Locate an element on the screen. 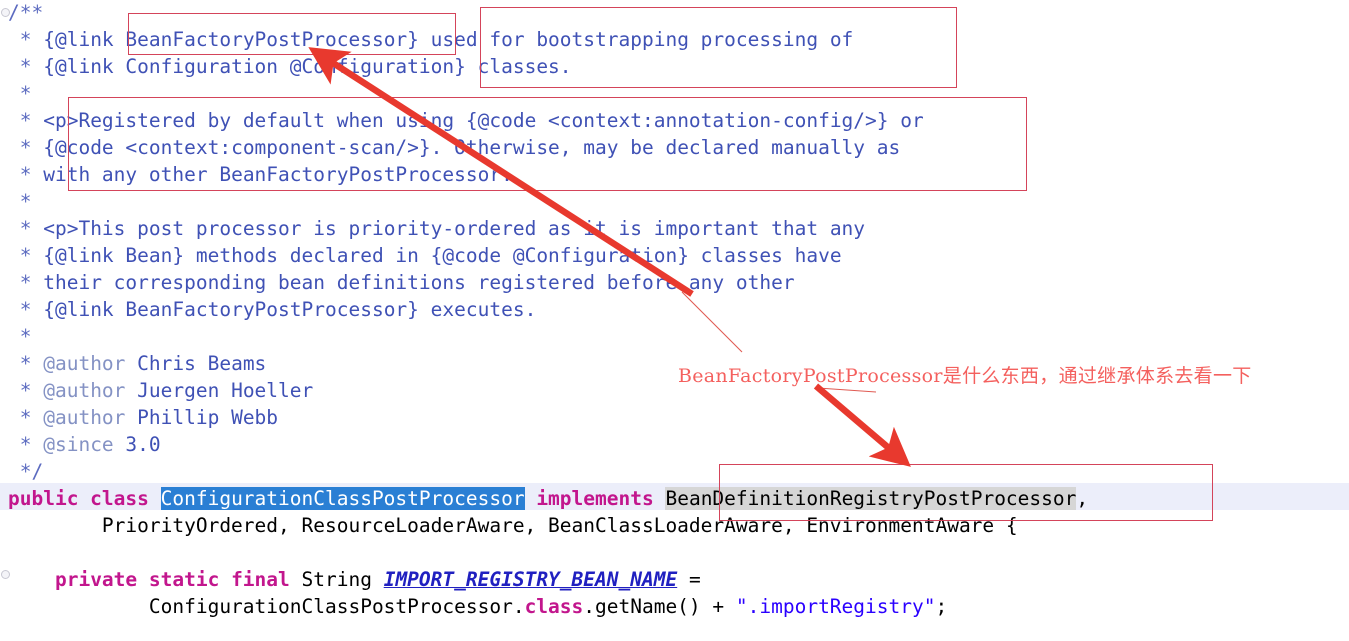 This screenshot has height=641, width=1349. highlighted-identifier: BeanDefinitionRegistryPostProcessor is located at coordinates (871, 498).